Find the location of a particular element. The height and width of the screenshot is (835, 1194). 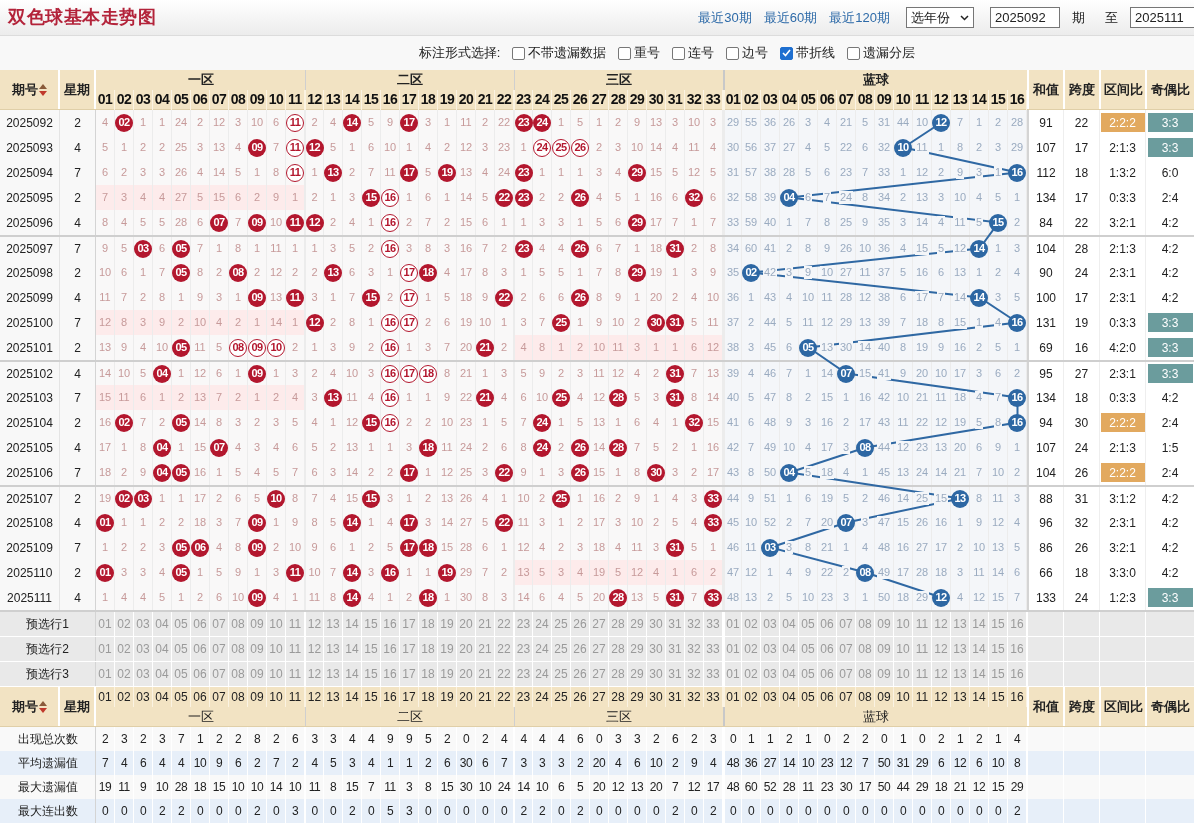

end-period-field: 2025111 is located at coordinates (1162, 17).